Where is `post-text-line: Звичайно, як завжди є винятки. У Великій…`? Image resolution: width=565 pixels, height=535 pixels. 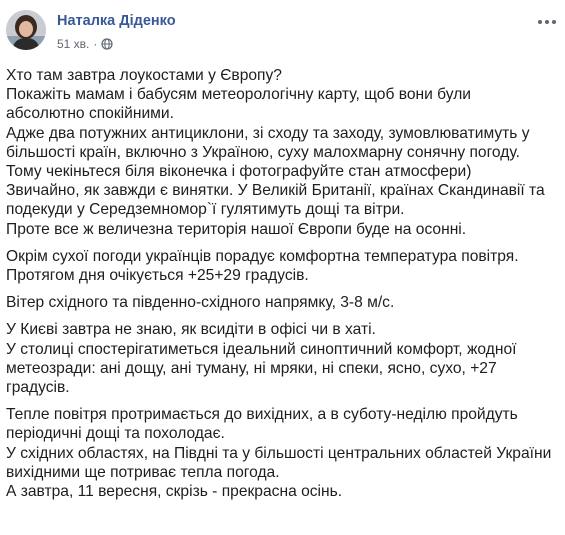
post-text-line: Звичайно, як завжди є винятки. У Великій… is located at coordinates (275, 191).